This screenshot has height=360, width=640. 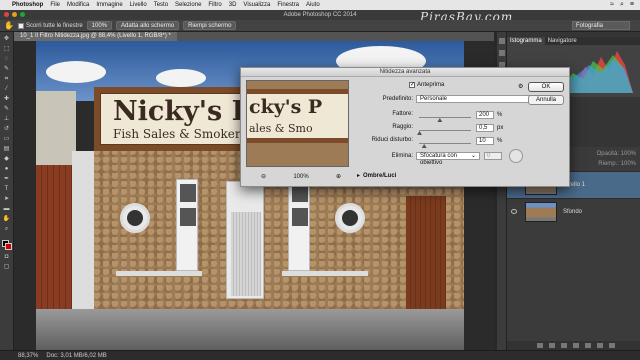 What do you see at coordinates (7, 209) in the screenshot?
I see `shape-tool-icon: ▬` at bounding box center [7, 209].